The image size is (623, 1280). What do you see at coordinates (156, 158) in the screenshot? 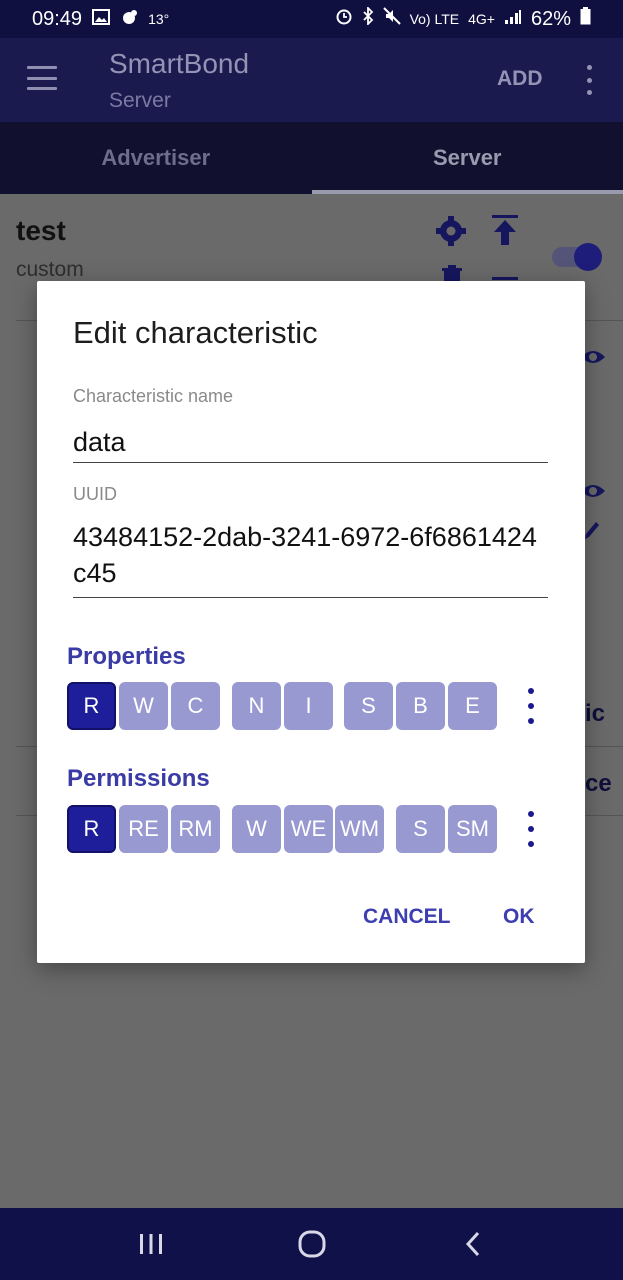
I see `tab-advertiser: Advertiser` at bounding box center [156, 158].